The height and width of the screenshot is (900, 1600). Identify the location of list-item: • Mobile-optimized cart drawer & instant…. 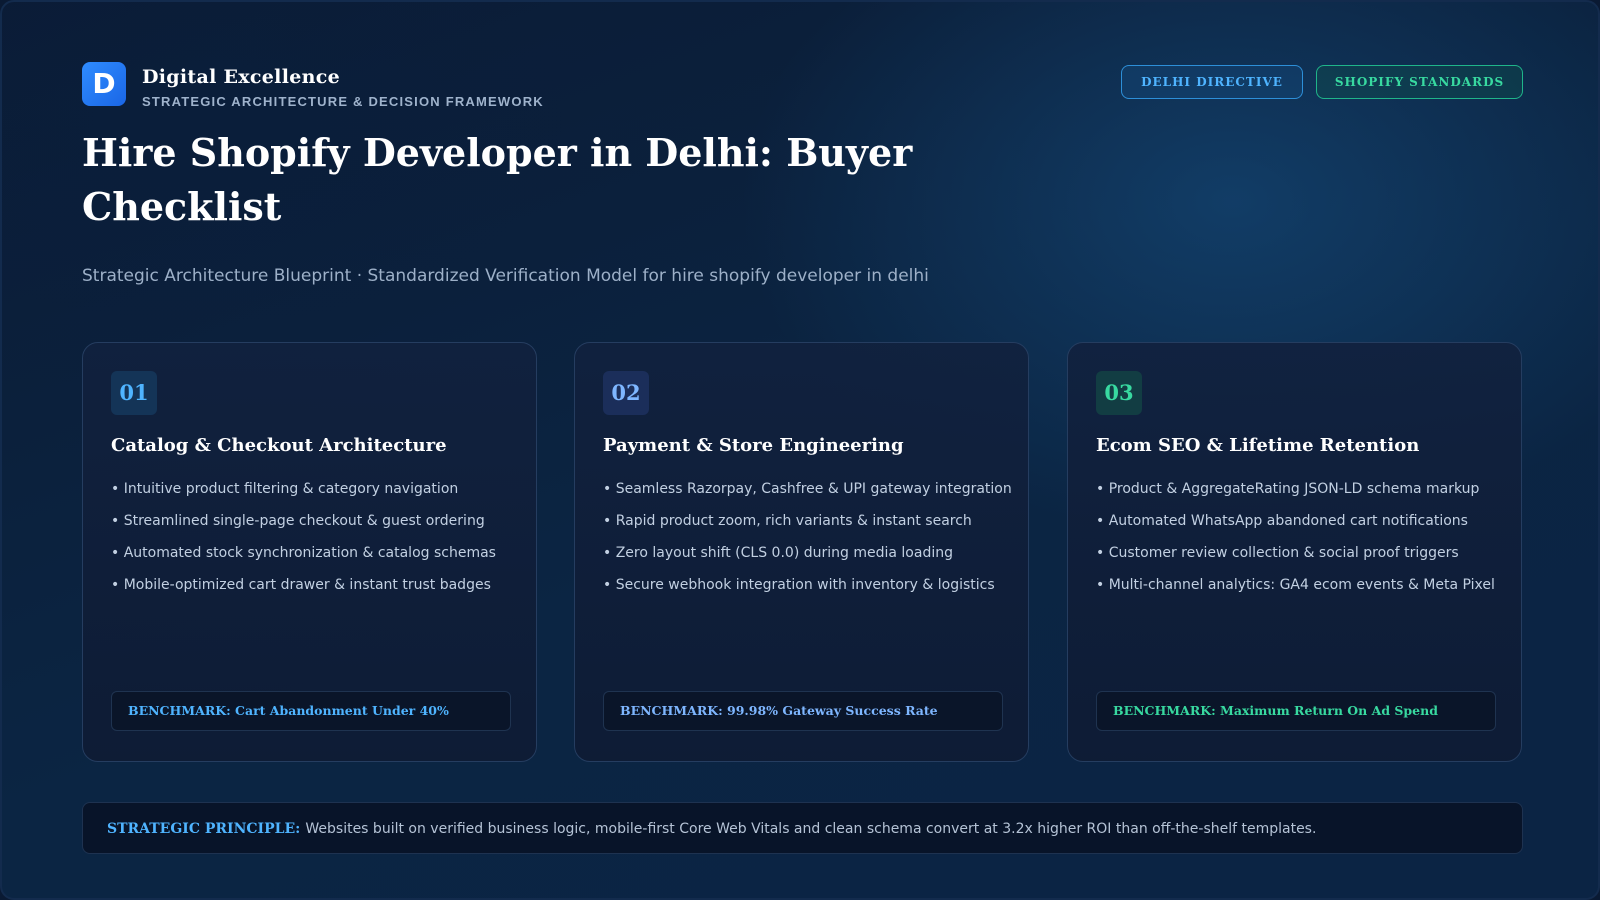
(301, 585).